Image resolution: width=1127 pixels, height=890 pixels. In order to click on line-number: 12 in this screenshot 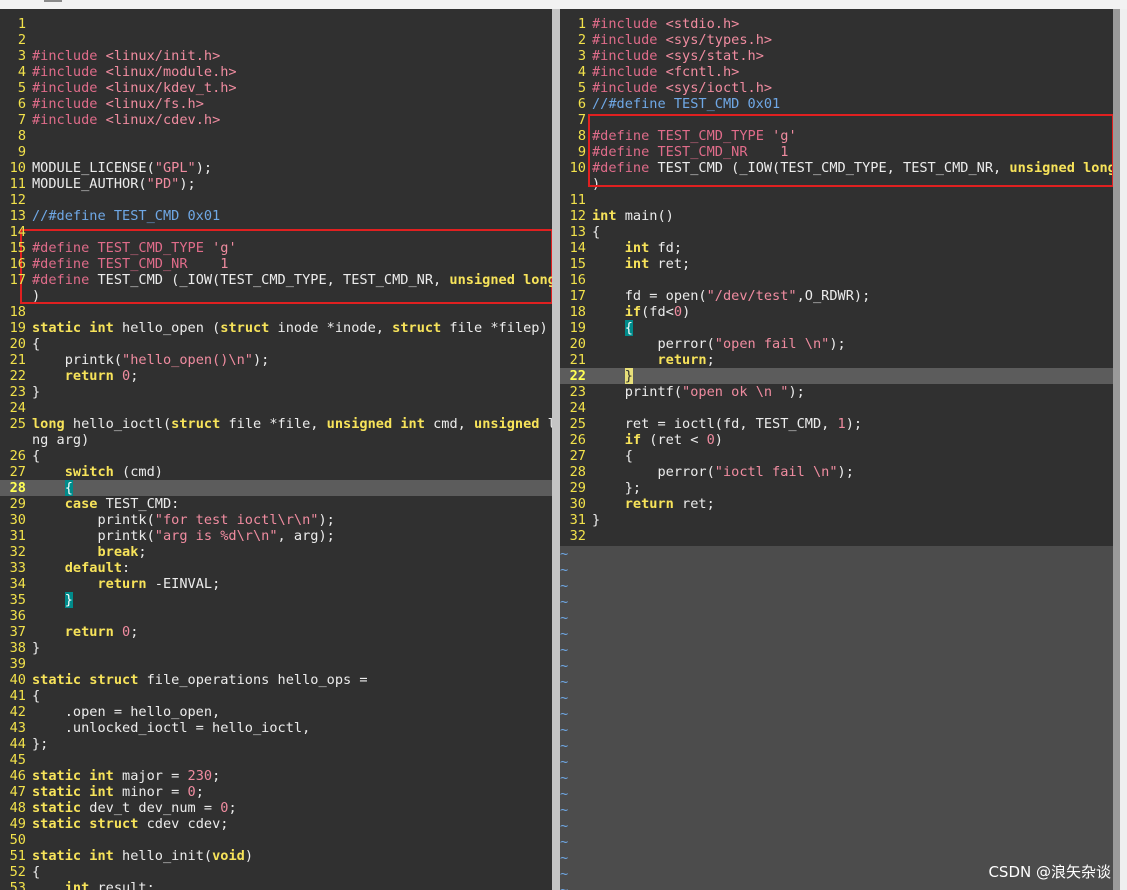, I will do `click(577, 216)`.